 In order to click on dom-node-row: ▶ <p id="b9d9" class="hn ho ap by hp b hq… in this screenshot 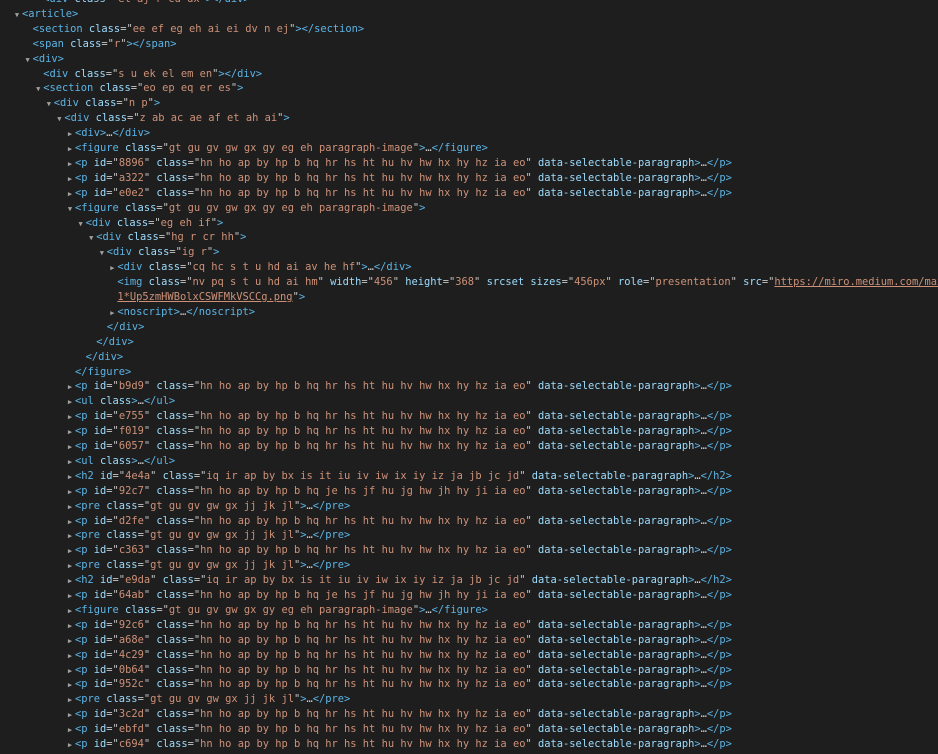, I will do `click(469, 386)`.